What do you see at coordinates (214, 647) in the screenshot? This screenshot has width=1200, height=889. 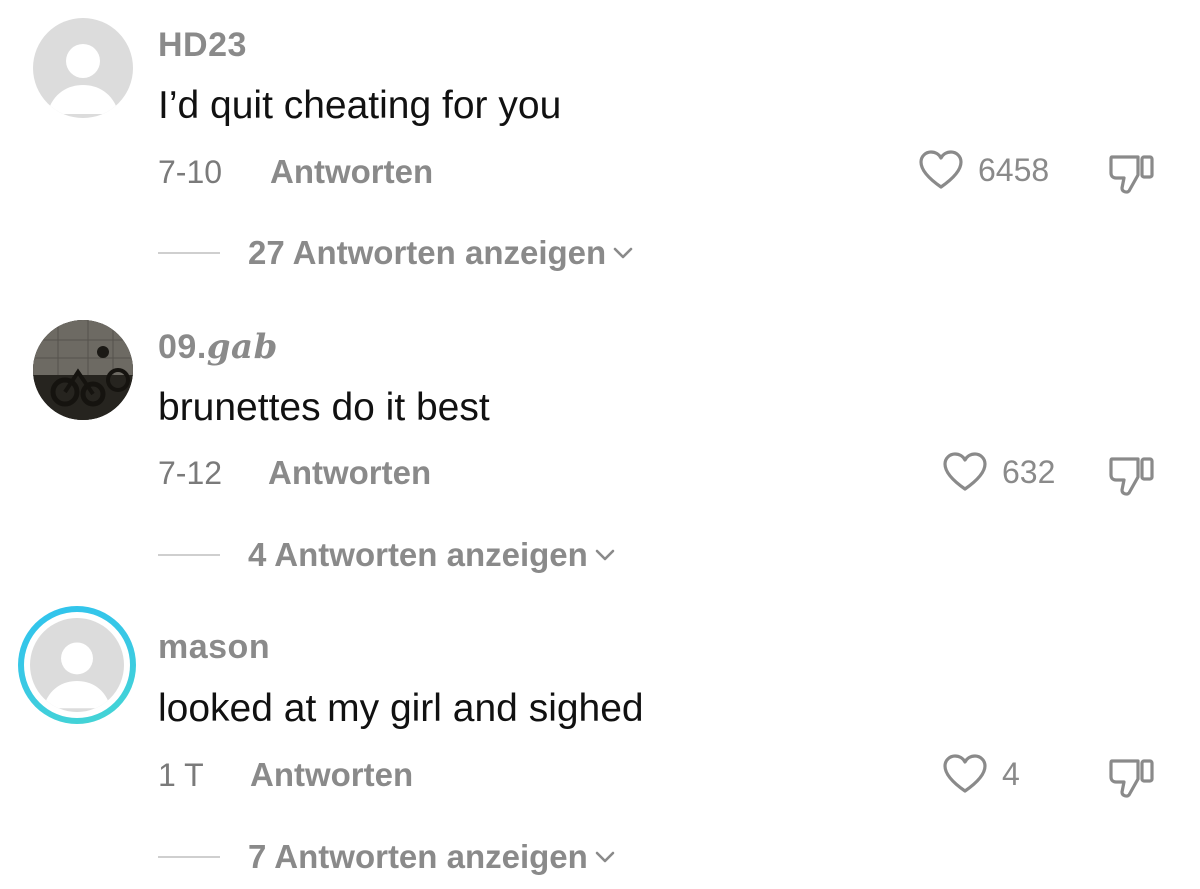 I see `comment-username: mason` at bounding box center [214, 647].